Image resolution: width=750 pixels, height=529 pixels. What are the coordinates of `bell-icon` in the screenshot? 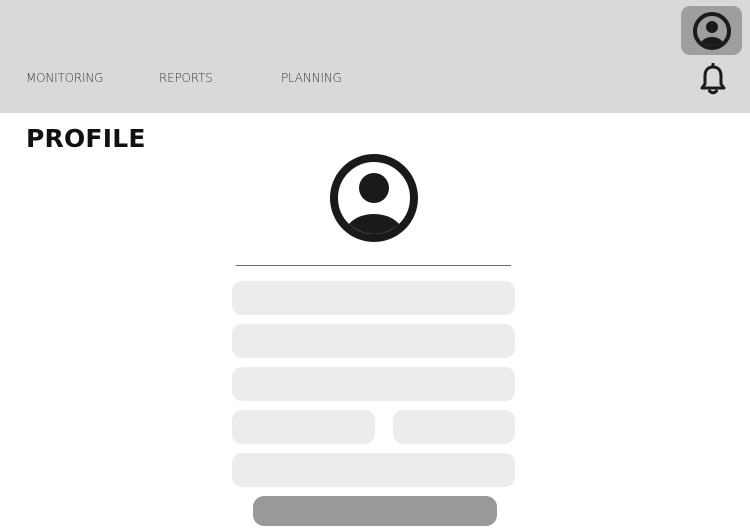 It's located at (713, 79).